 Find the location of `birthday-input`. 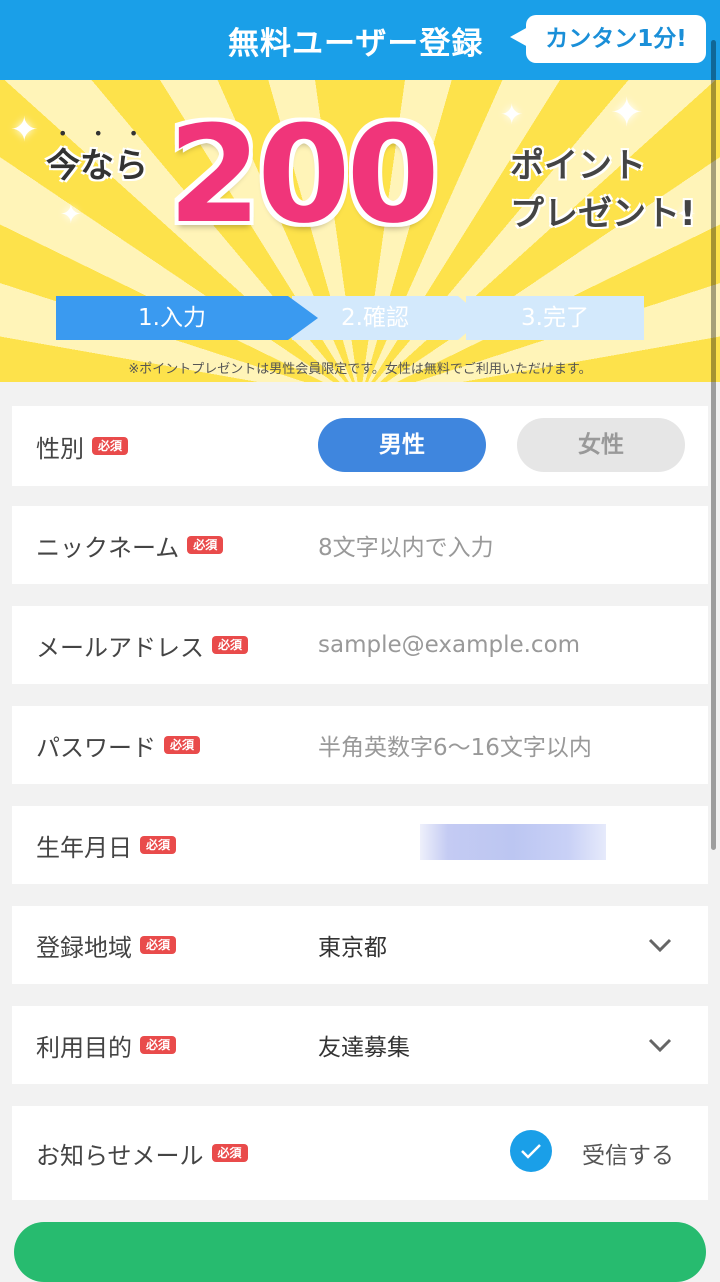

birthday-input is located at coordinates (513, 842).